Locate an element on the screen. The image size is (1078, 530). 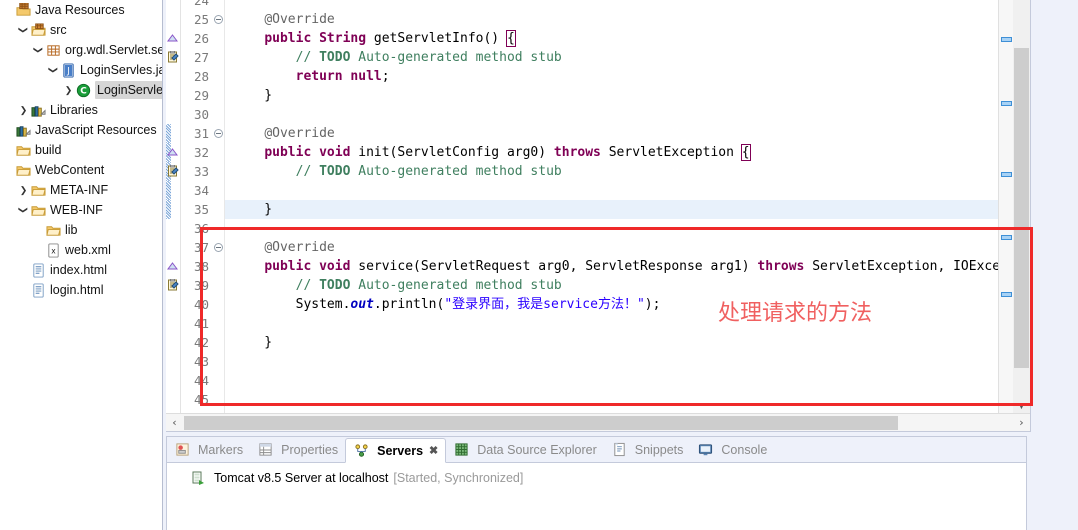
scroll-left-arrow: ‹ is located at coordinates (174, 423).